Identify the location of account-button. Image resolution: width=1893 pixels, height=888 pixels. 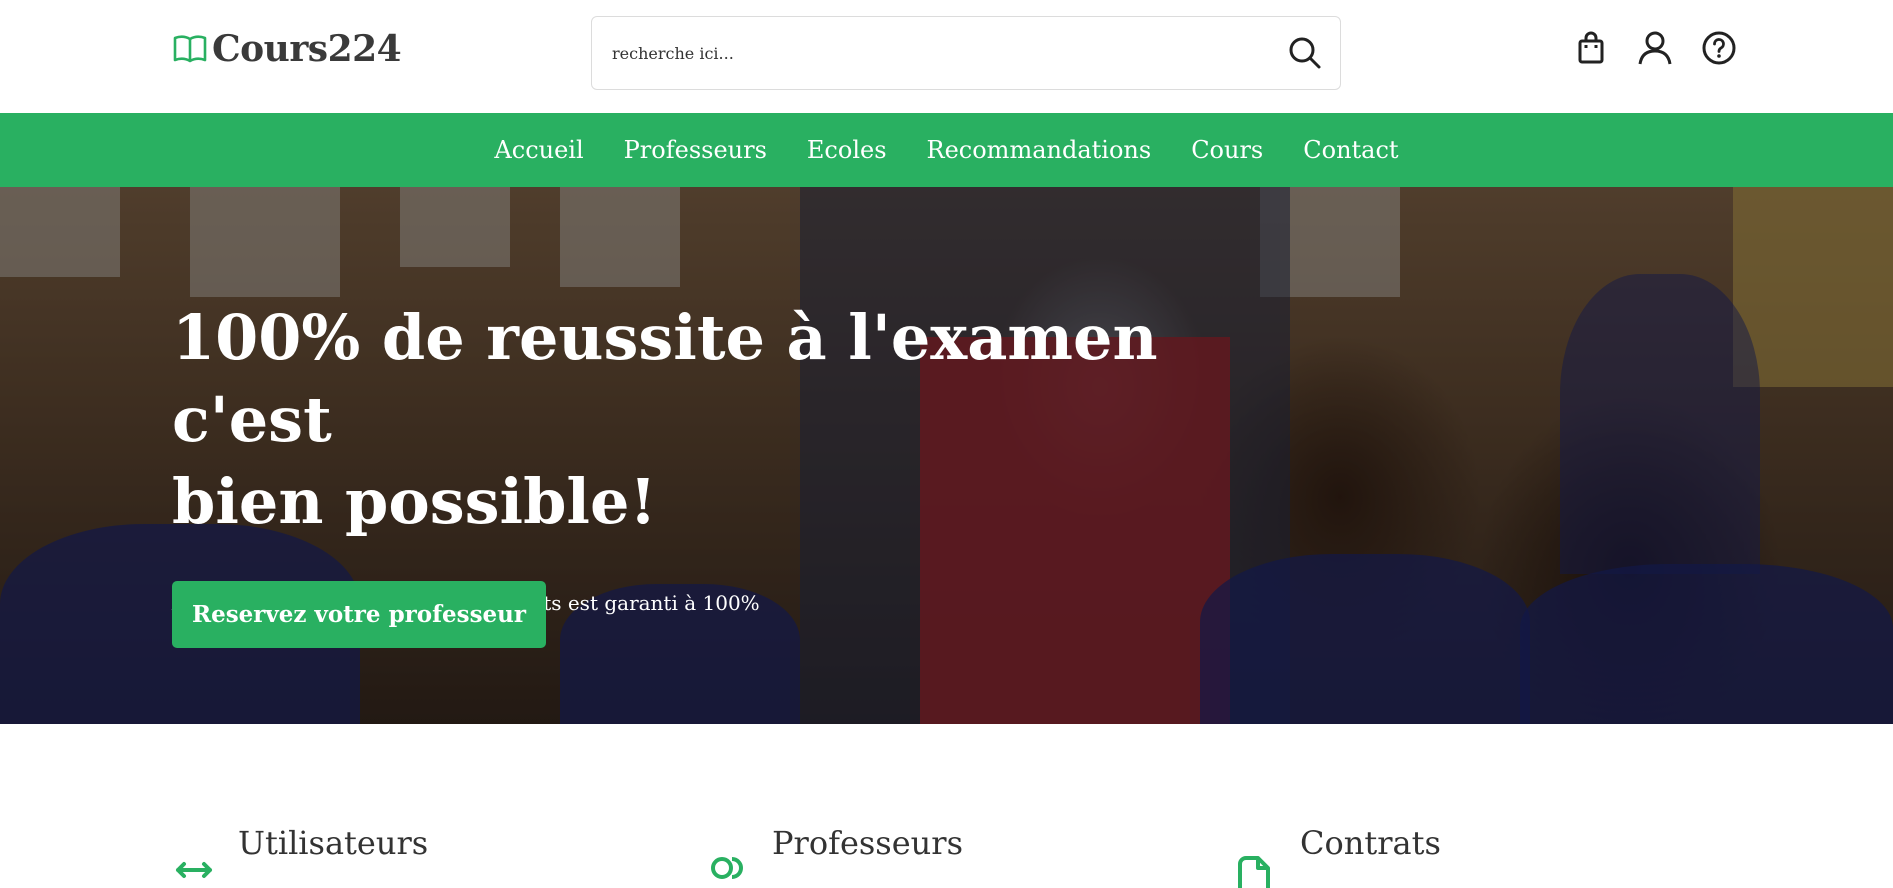
(1655, 48).